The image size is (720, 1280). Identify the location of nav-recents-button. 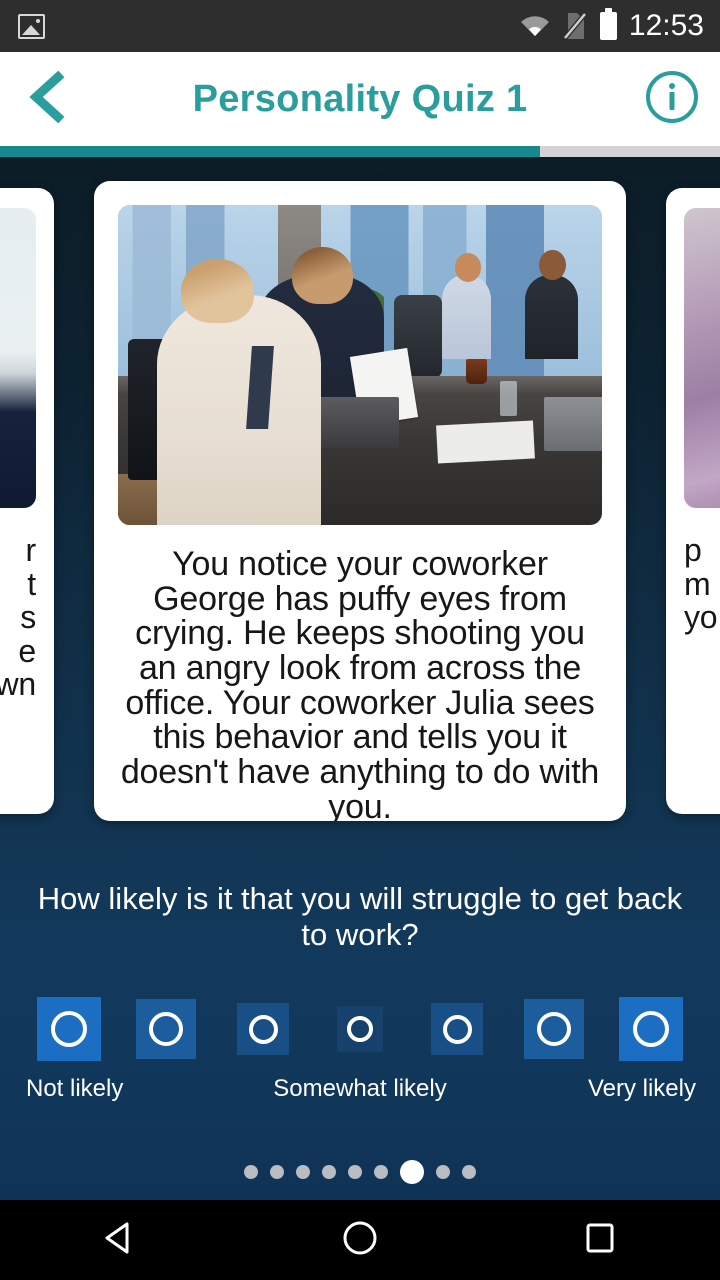
(600, 1240).